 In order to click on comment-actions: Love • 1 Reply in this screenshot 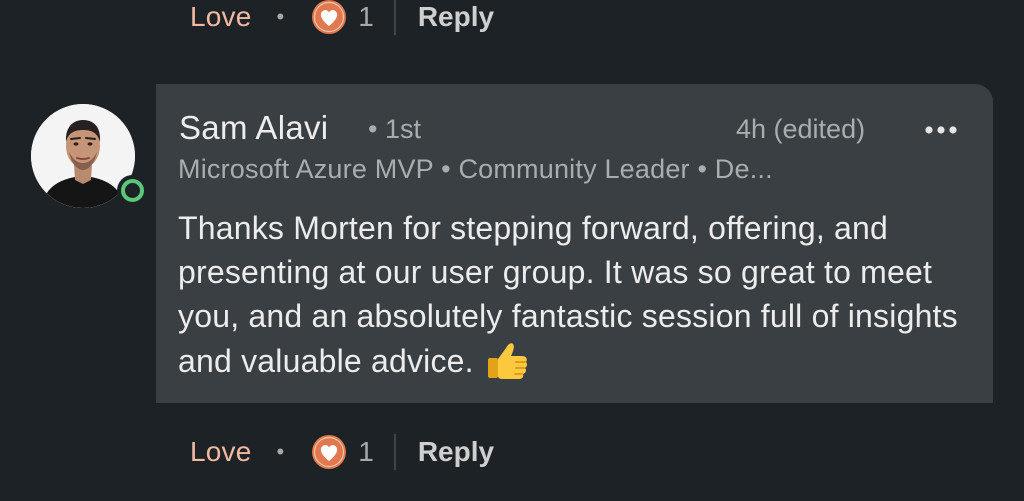, I will do `click(342, 452)`.